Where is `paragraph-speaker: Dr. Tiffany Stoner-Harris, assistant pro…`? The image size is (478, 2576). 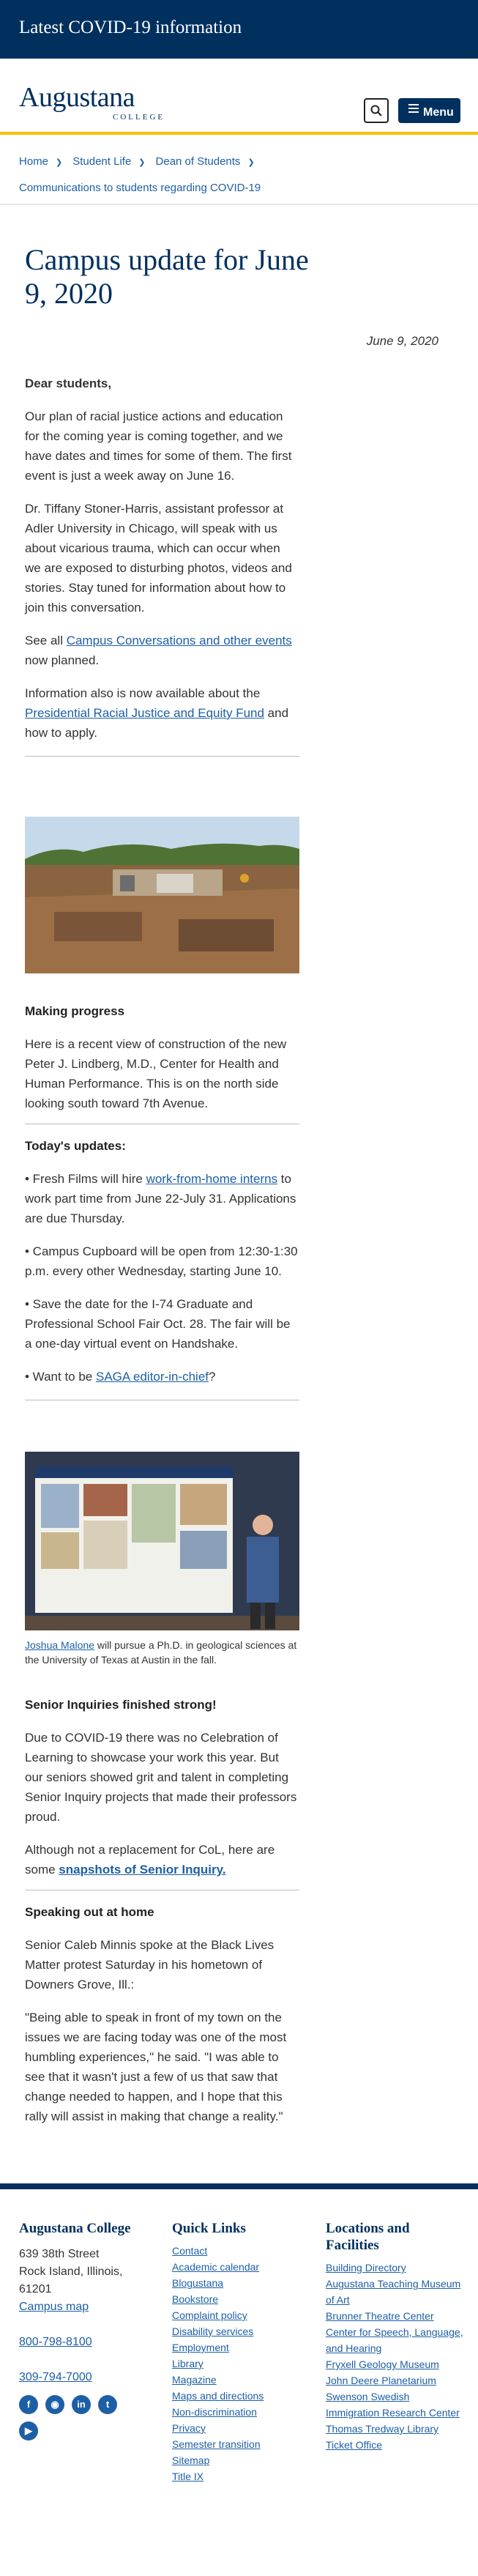 paragraph-speaker: Dr. Tiffany Stoner-Harris, assistant pro… is located at coordinates (159, 558).